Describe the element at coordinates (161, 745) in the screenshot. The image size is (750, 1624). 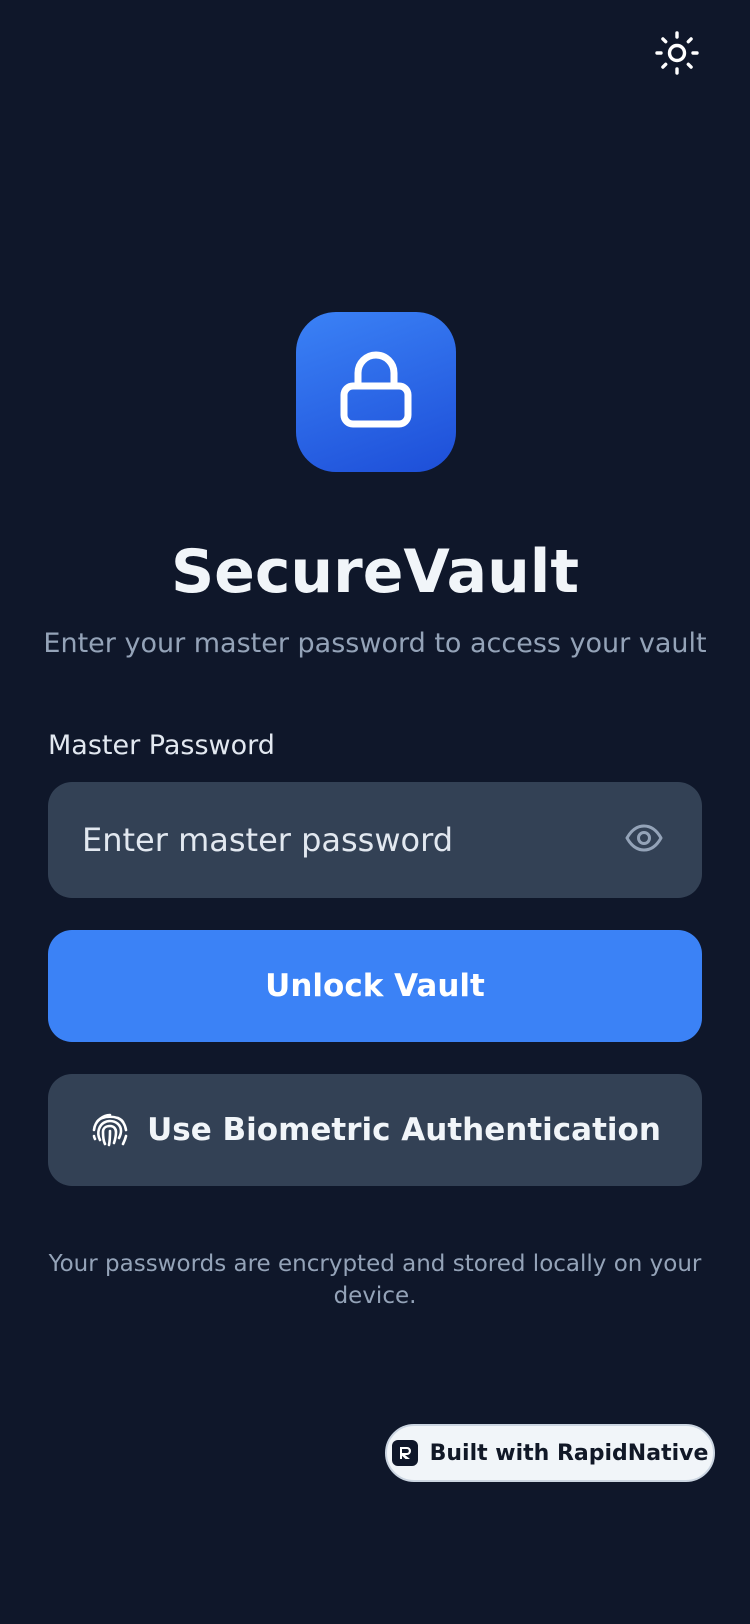
I see `password-label: Master Password` at that location.